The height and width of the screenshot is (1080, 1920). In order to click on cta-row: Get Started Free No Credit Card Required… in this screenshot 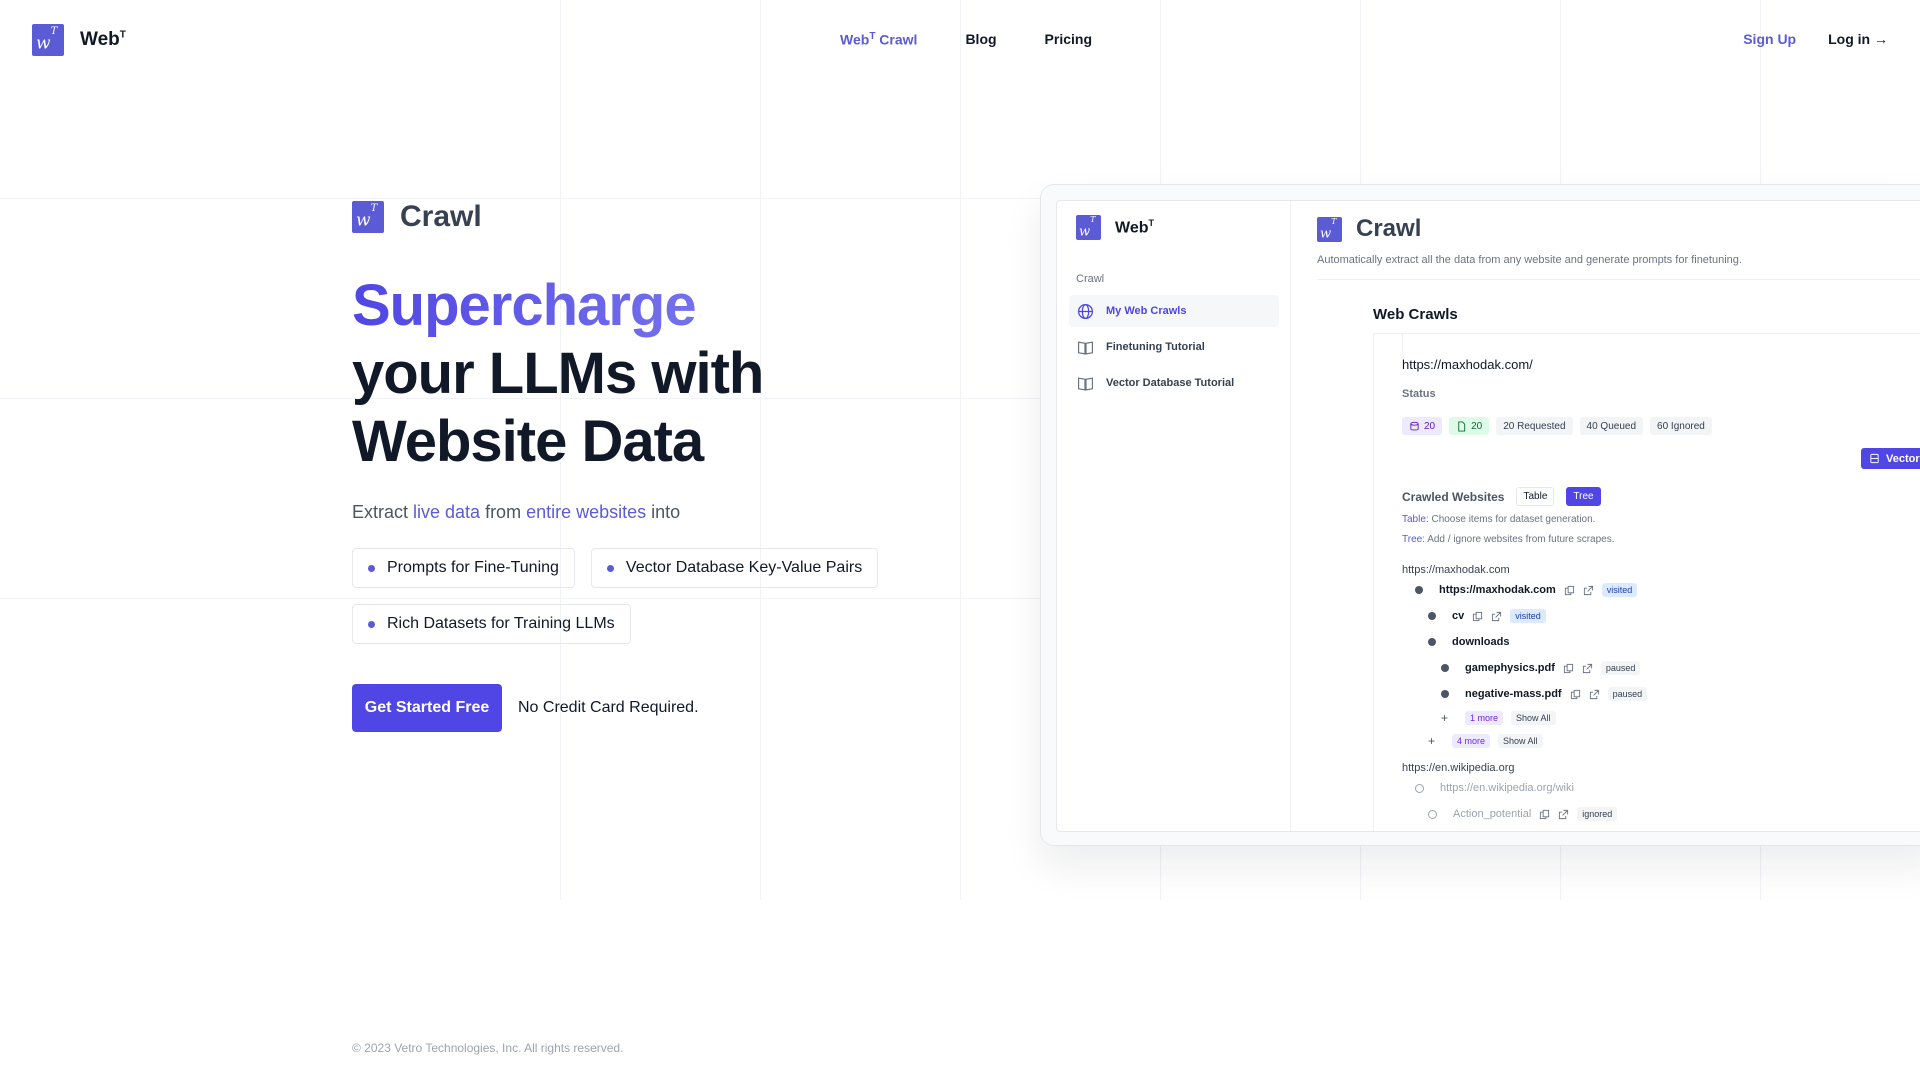, I will do `click(632, 708)`.